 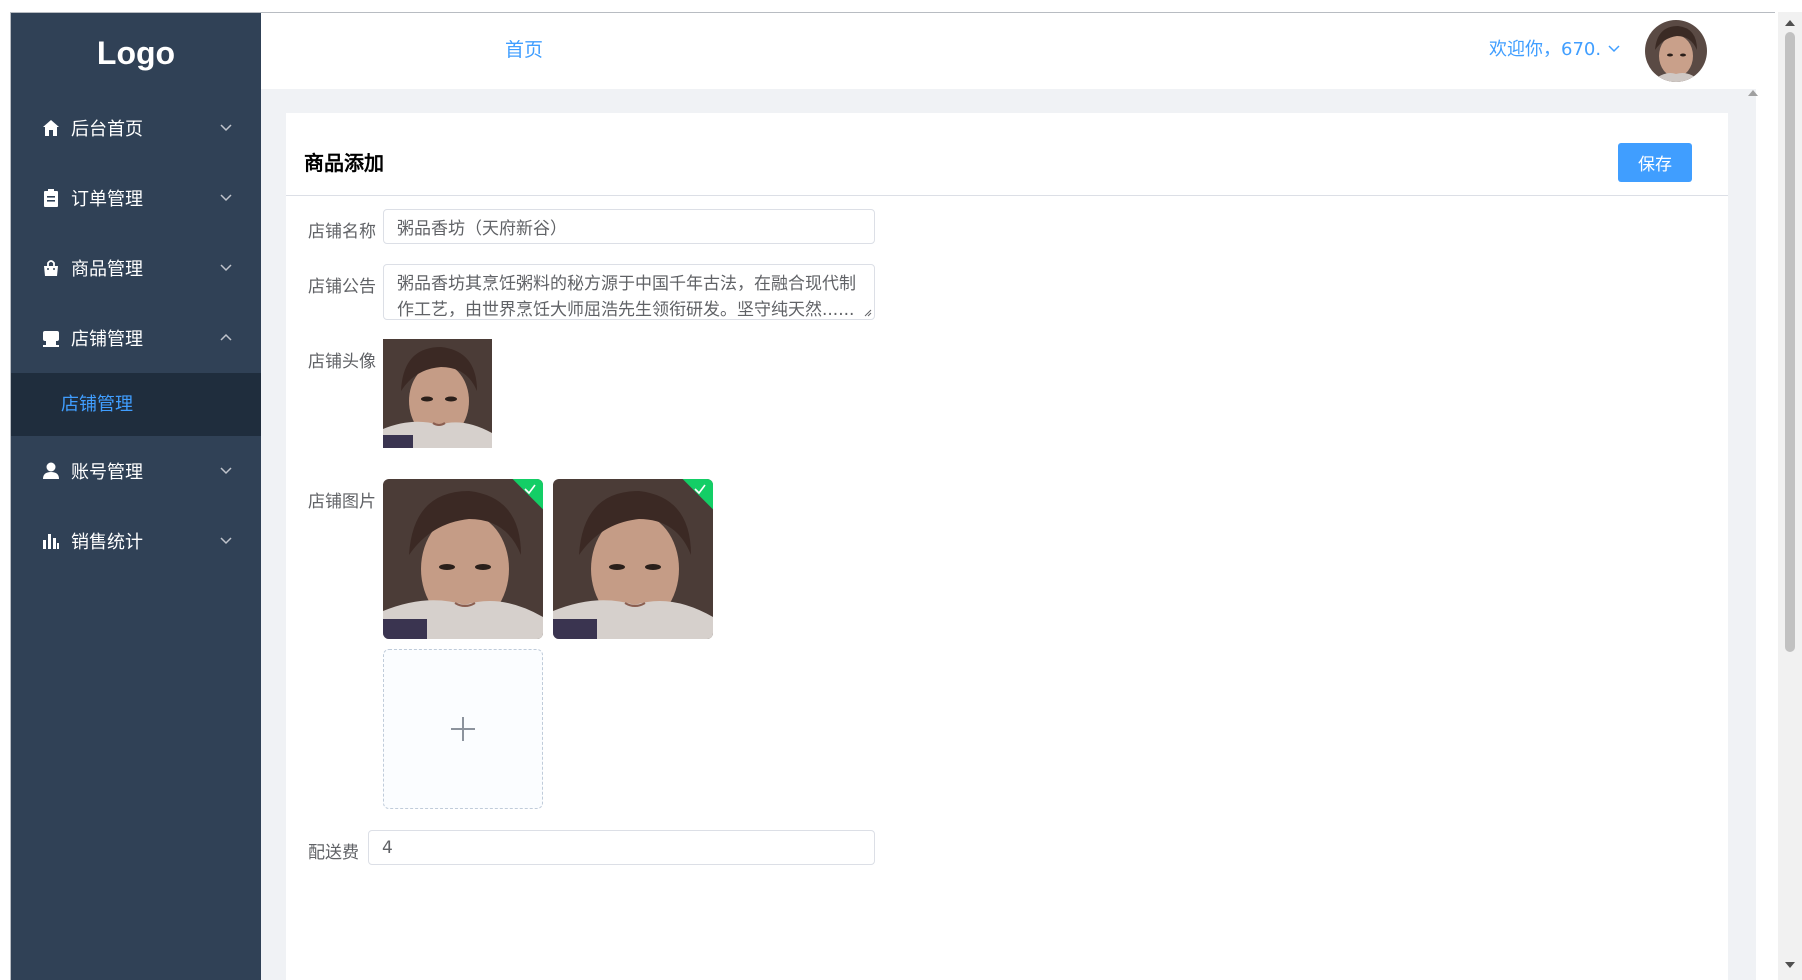 What do you see at coordinates (1790, 965) in the screenshot?
I see `scroll-down-icon` at bounding box center [1790, 965].